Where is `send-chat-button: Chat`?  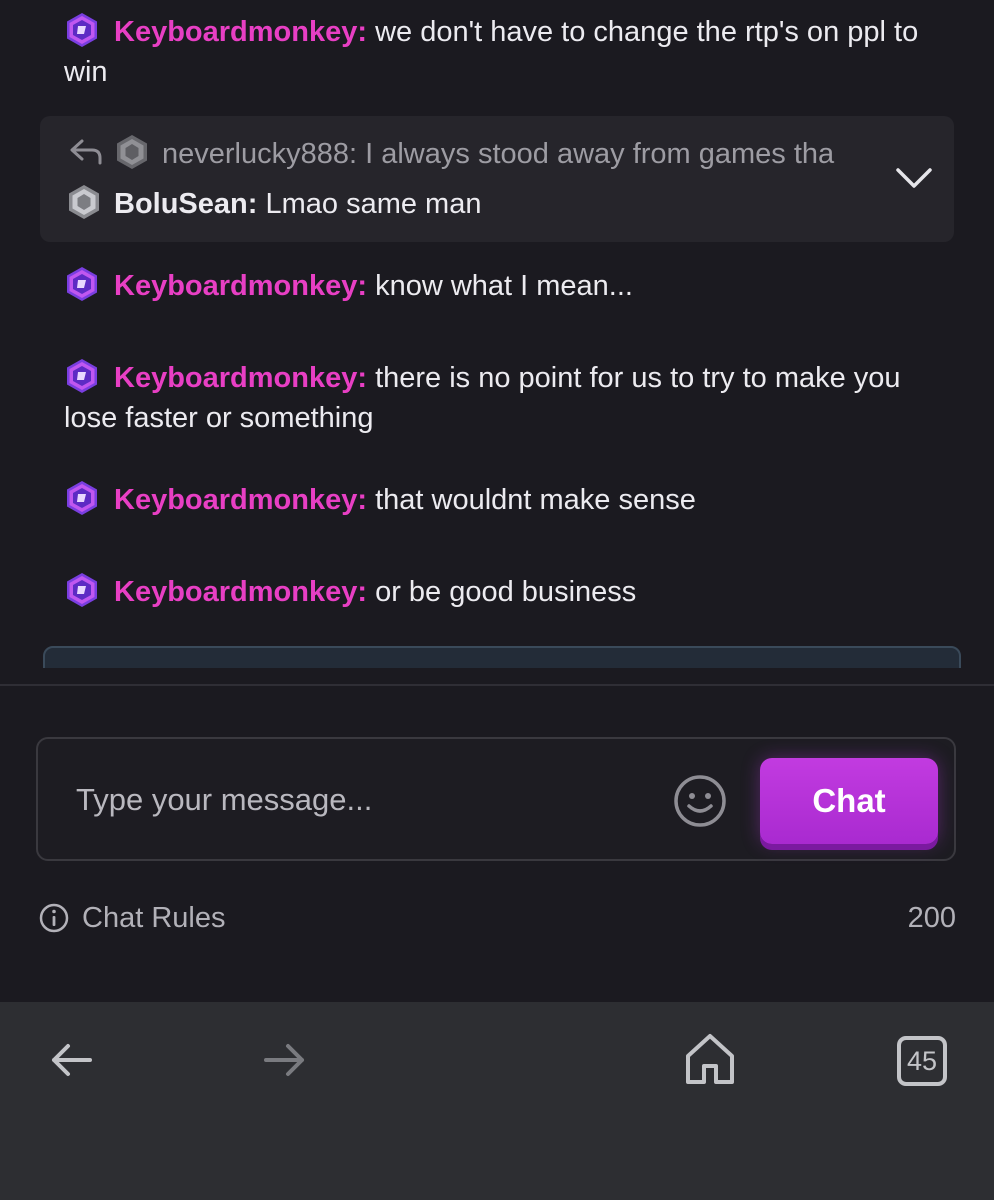
send-chat-button: Chat is located at coordinates (849, 801).